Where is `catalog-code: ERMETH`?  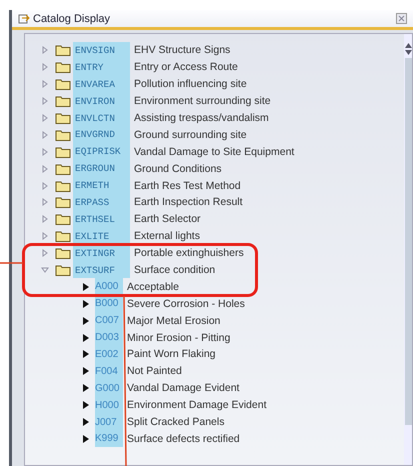
catalog-code: ERMETH is located at coordinates (101, 185).